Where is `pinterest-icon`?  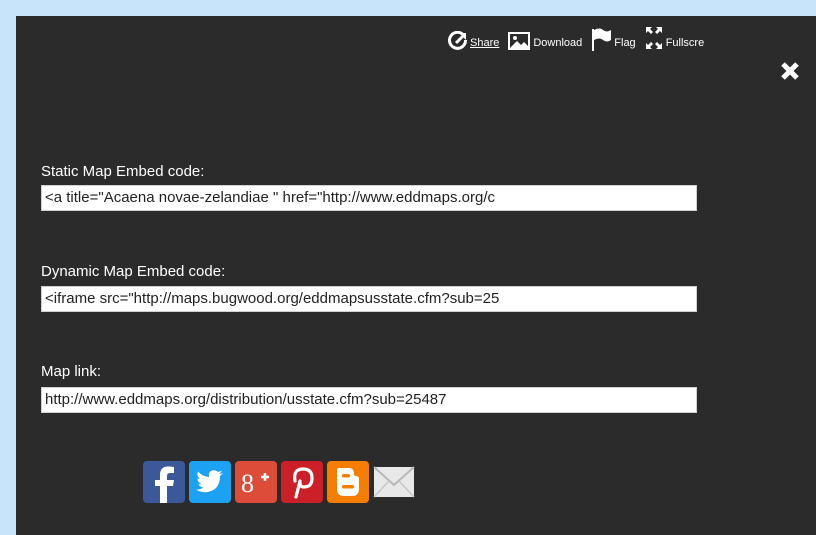 pinterest-icon is located at coordinates (302, 482).